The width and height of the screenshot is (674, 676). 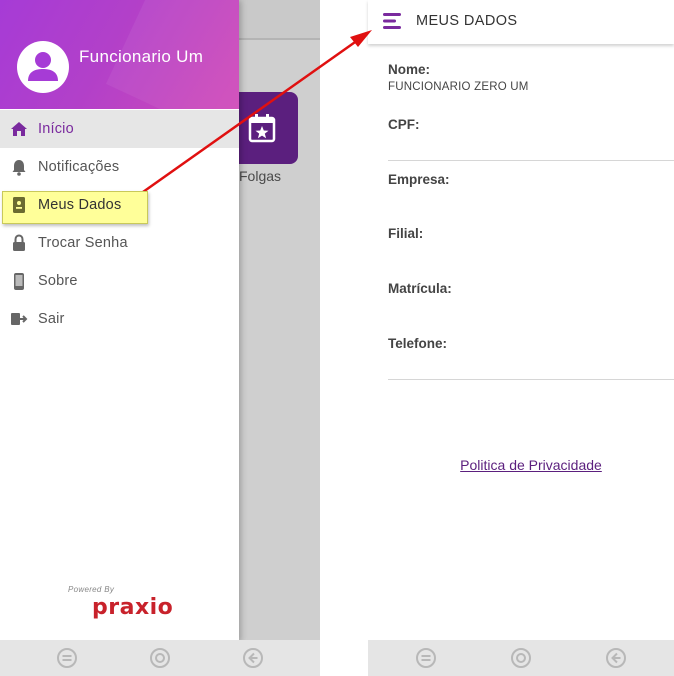 I want to click on menu-item-label: Sair, so click(x=51, y=319).